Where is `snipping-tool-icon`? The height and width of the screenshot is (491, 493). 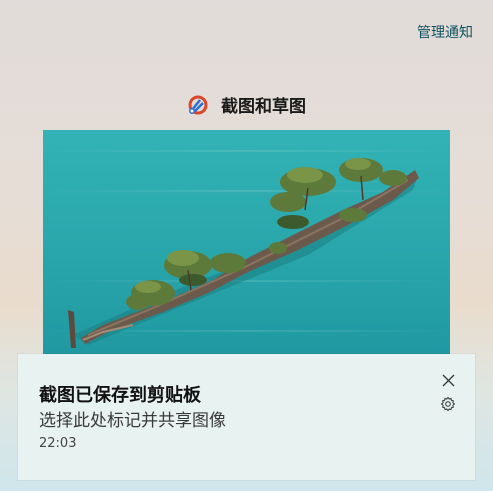
snipping-tool-icon is located at coordinates (198, 105).